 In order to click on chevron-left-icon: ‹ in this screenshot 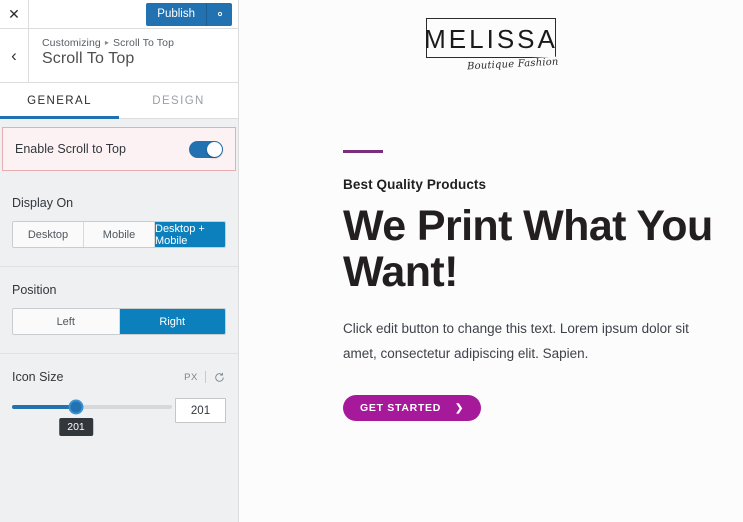, I will do `click(14, 55)`.